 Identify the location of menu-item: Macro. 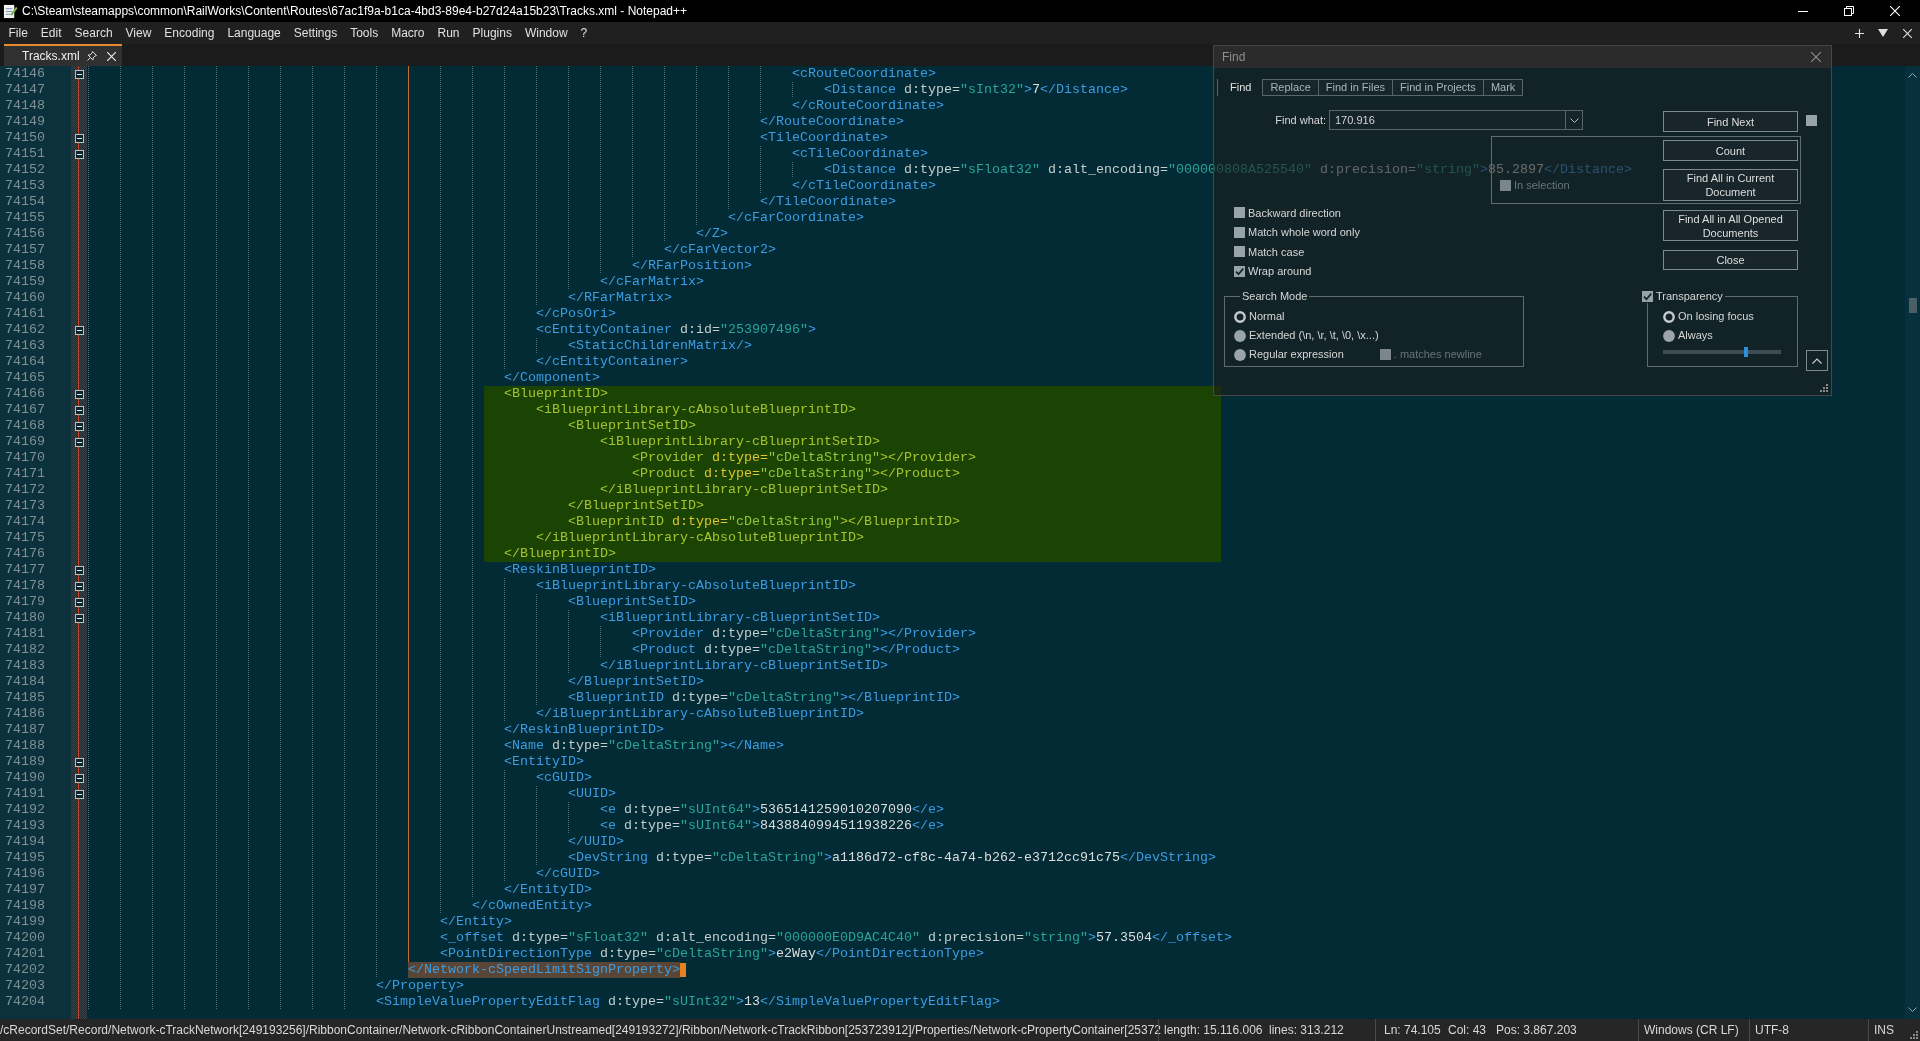
(407, 33).